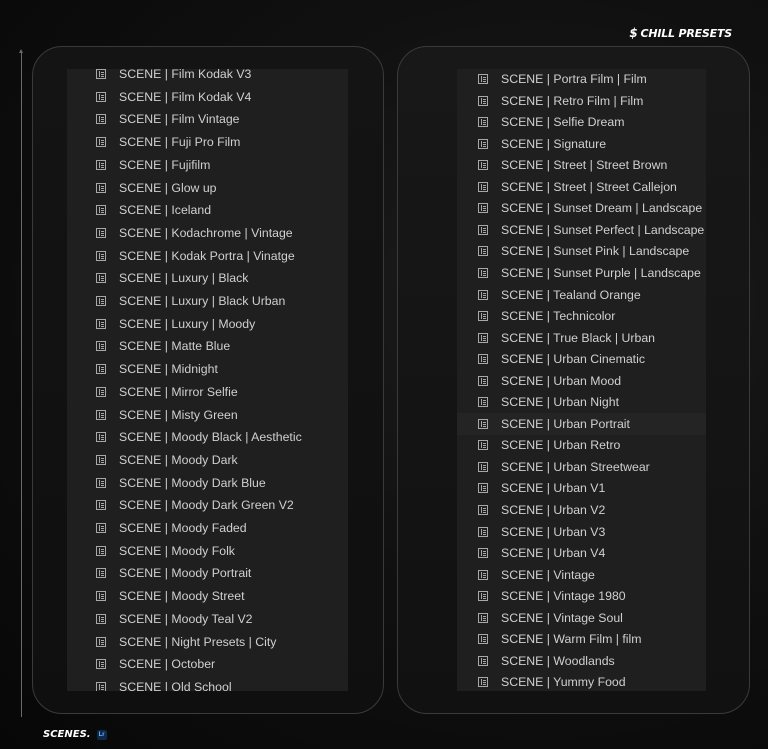  Describe the element at coordinates (565, 423) in the screenshot. I see `preset-label: SCENE | Urban Portrait` at that location.